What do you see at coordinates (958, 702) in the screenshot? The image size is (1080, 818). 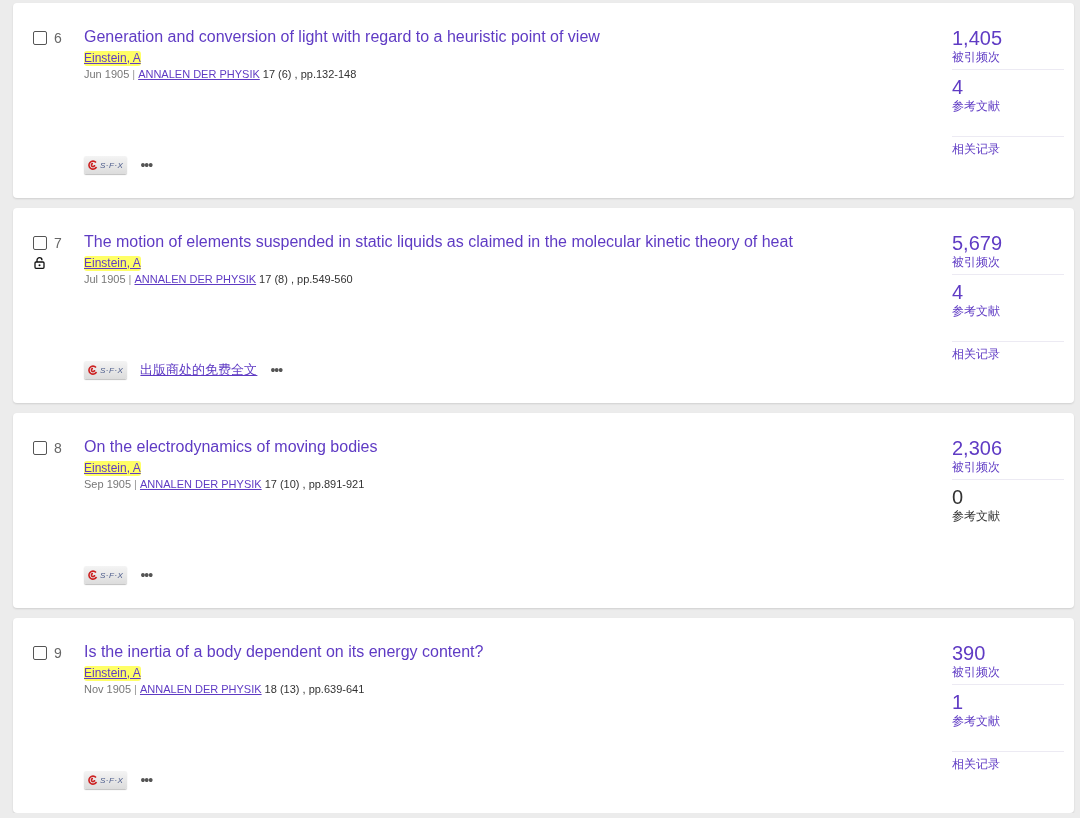 I see `metric-count: 1` at bounding box center [958, 702].